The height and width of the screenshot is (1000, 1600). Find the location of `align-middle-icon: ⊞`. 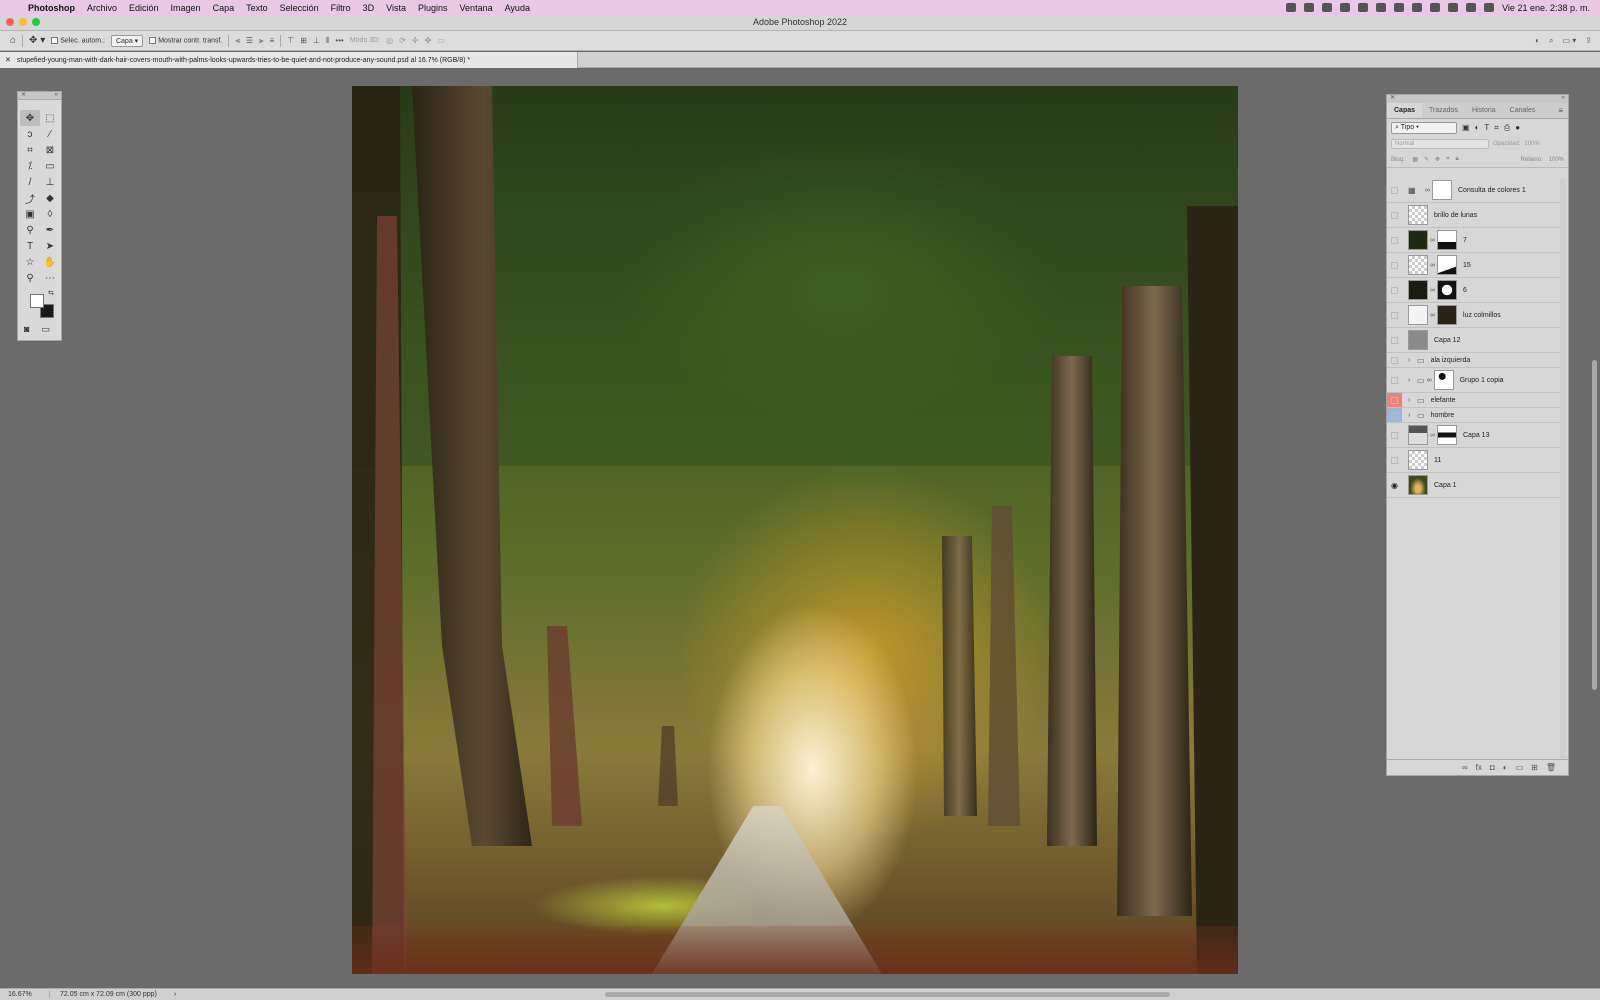

align-middle-icon: ⊞ is located at coordinates (303, 40).